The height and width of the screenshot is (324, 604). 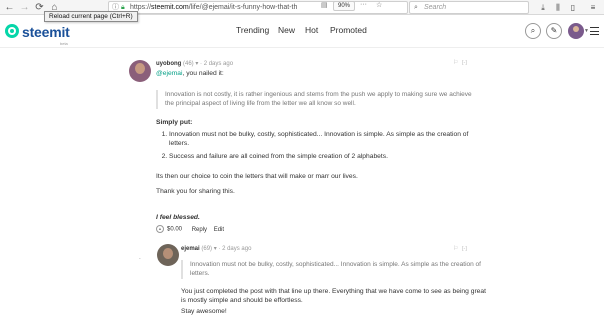 I want to click on reply-time: 2 days ago, so click(x=236, y=249).